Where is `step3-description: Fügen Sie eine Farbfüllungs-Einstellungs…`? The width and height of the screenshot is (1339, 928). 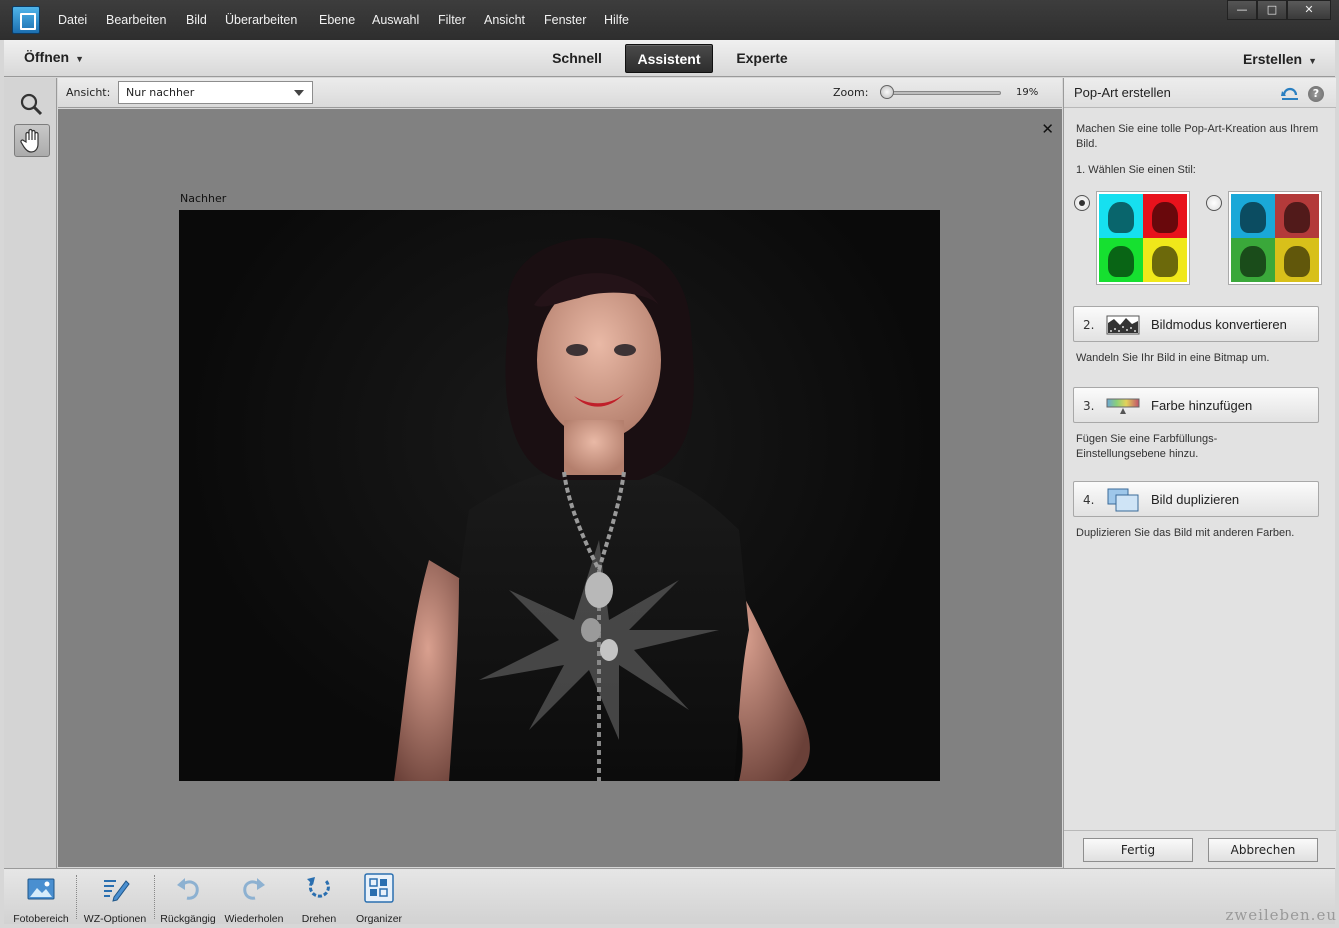
step3-description: Fügen Sie eine Farbfüllungs-Einstellungs… is located at coordinates (1147, 446).